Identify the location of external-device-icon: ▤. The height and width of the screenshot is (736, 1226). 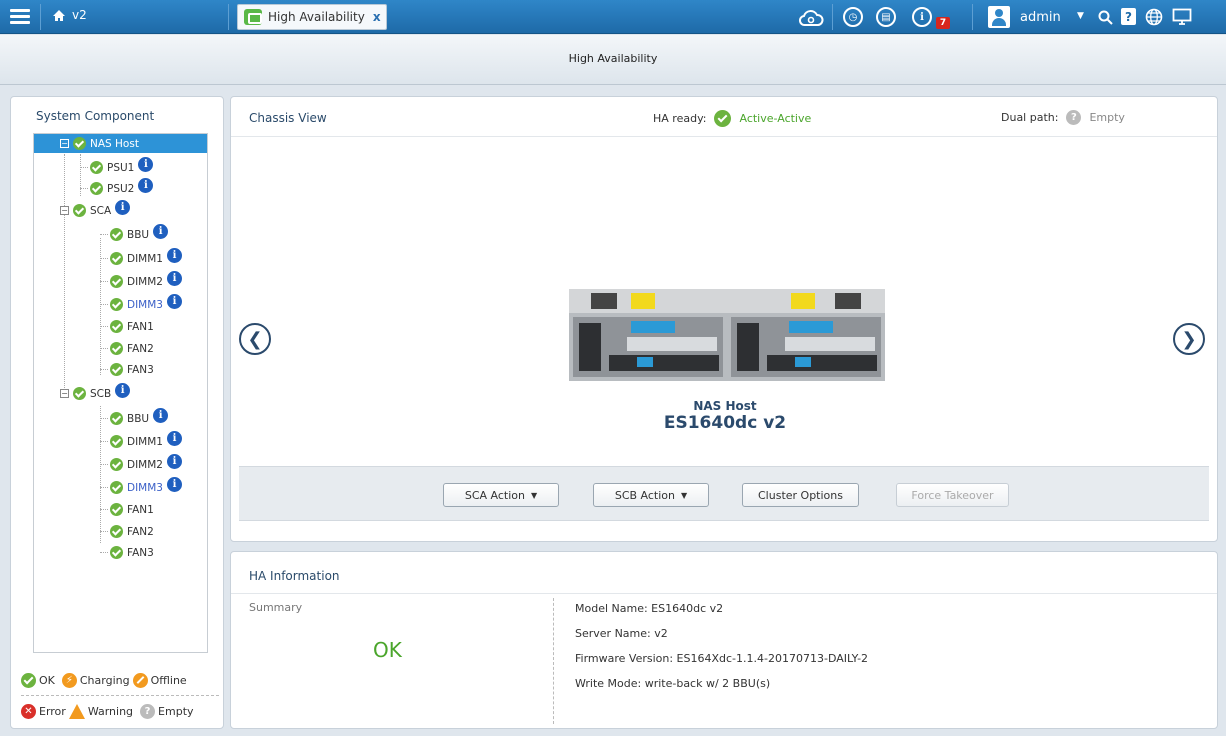
(886, 17).